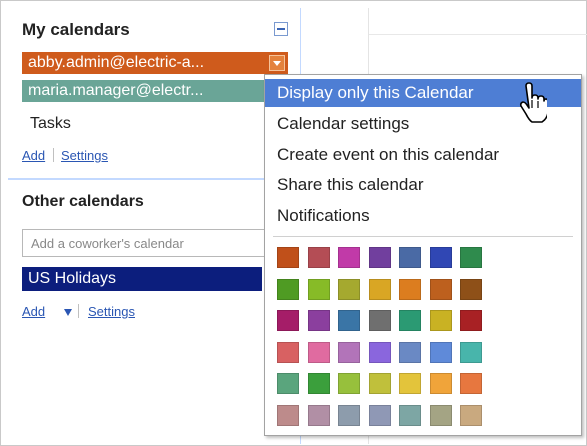 The image size is (587, 446). I want to click on add-other-calendar-link: Add, so click(33, 311).